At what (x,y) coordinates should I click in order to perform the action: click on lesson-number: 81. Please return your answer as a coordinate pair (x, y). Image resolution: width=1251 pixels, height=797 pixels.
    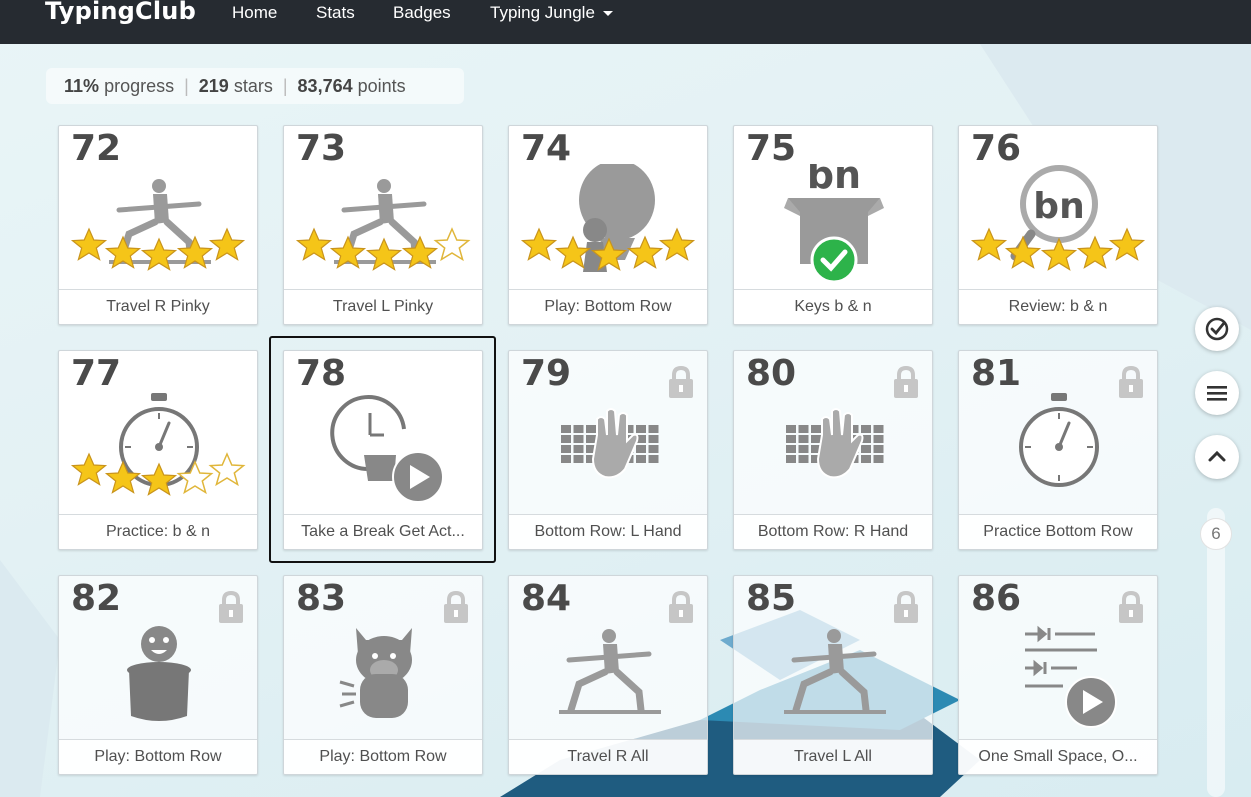
    Looking at the image, I should click on (996, 373).